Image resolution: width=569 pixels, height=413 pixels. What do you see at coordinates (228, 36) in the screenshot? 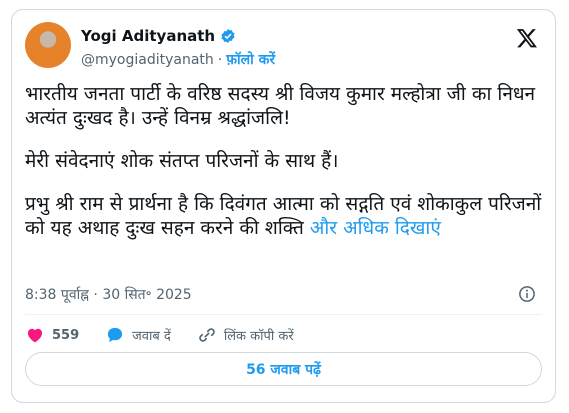
I see `verified-badge-icon` at bounding box center [228, 36].